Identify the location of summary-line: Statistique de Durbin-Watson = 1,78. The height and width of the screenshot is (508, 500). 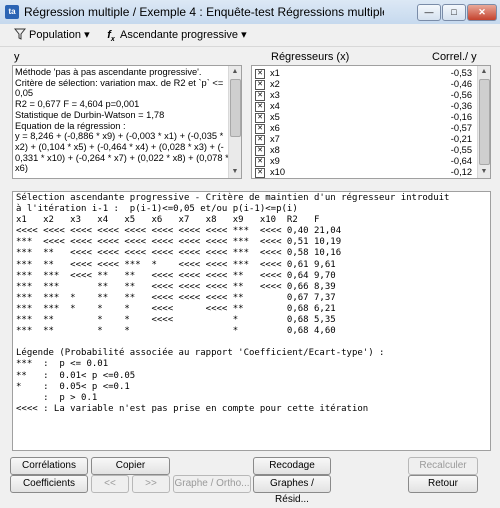
(90, 114).